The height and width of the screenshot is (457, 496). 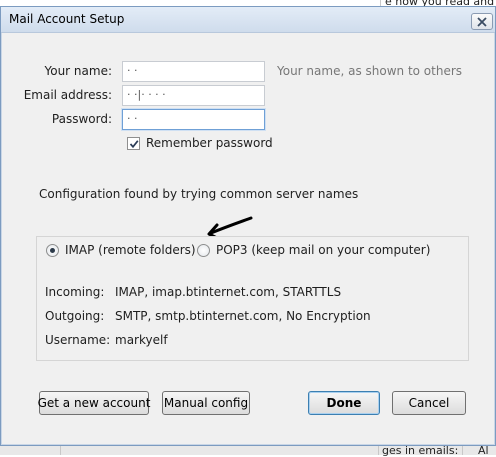 What do you see at coordinates (52, 250) in the screenshot?
I see `imap-radio` at bounding box center [52, 250].